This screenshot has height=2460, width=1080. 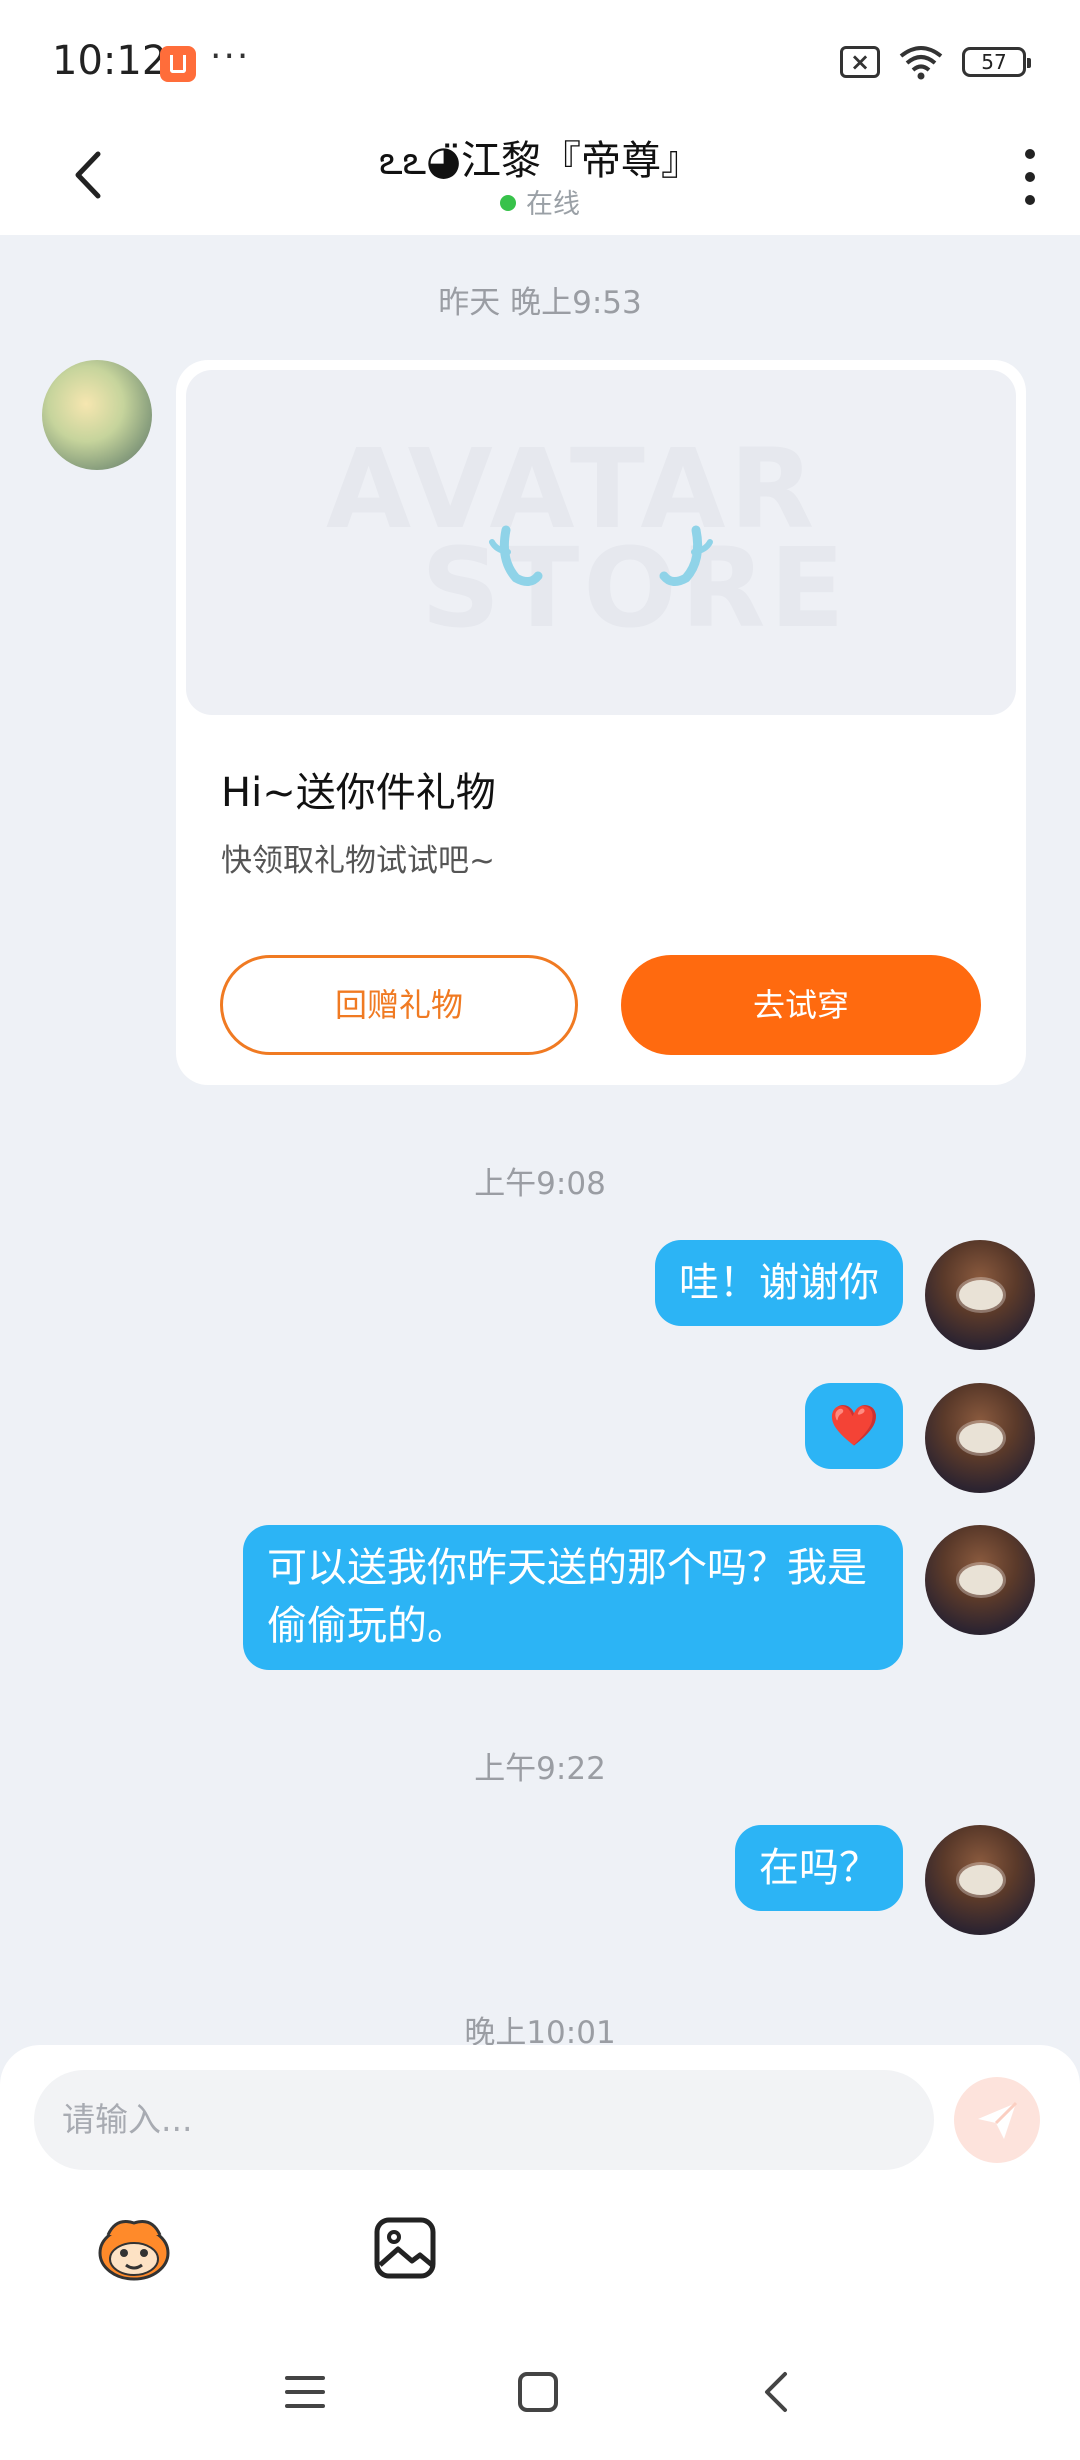 I want to click on chat-header: ఽఽ◕̈江黎『帝尊』 在线, so click(x=540, y=177).